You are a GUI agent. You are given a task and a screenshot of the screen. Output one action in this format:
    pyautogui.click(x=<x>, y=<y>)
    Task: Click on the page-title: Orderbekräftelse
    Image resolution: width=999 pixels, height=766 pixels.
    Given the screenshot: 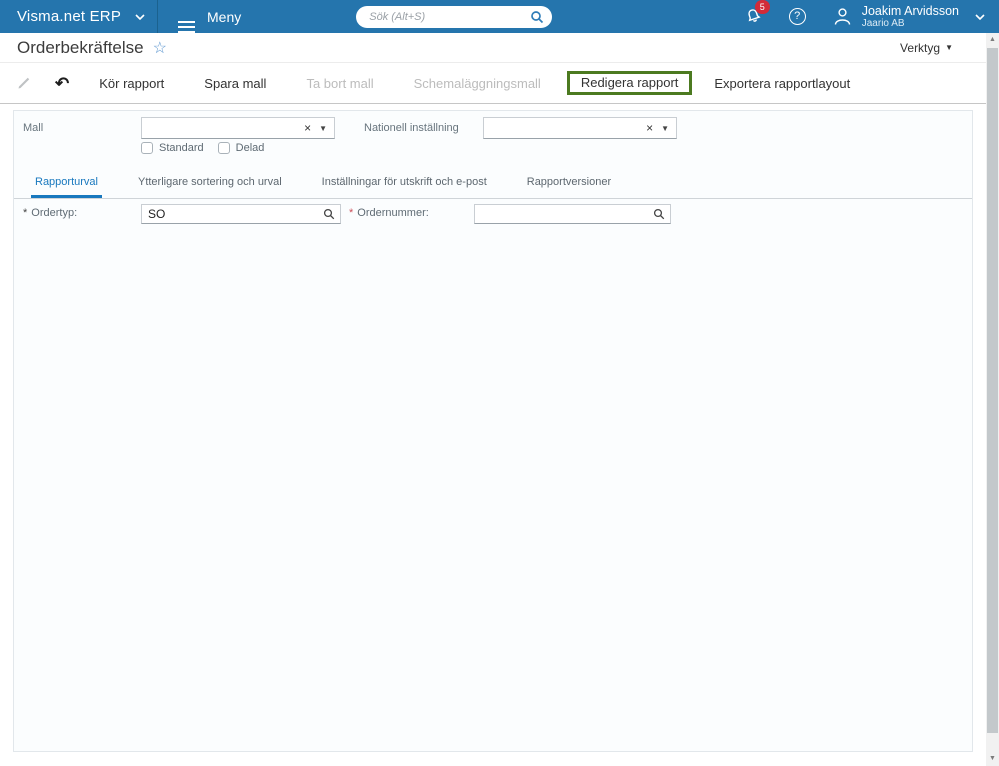 What is the action you would take?
    pyautogui.click(x=80, y=47)
    